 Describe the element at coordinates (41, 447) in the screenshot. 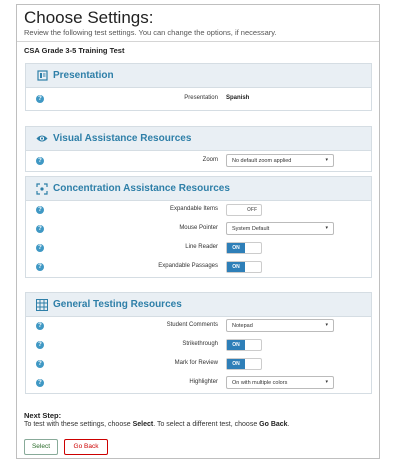

I see `select-button: Select` at that location.